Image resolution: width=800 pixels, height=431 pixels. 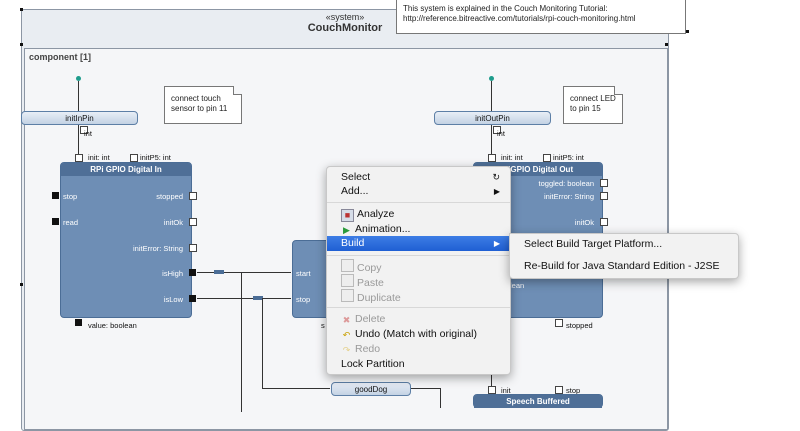 What do you see at coordinates (418, 191) in the screenshot?
I see `menu-item-add: Add... ▶` at bounding box center [418, 191].